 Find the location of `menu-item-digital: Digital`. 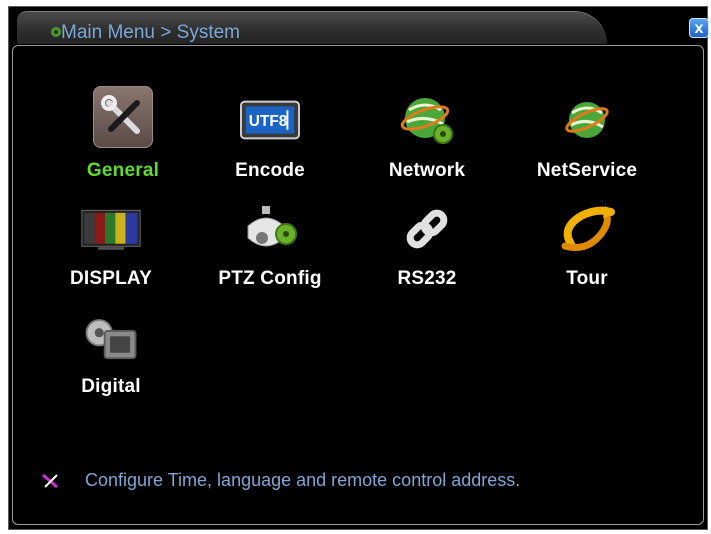

menu-item-digital: Digital is located at coordinates (111, 356).